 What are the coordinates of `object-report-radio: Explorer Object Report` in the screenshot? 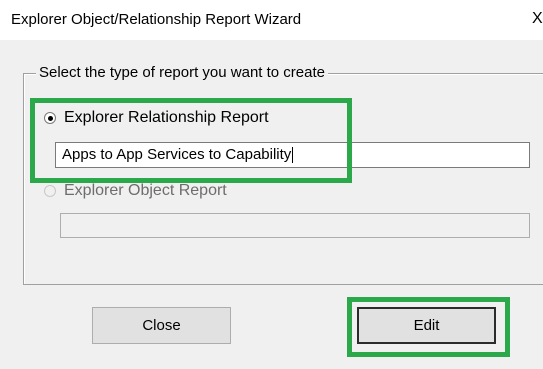 It's located at (135, 191).